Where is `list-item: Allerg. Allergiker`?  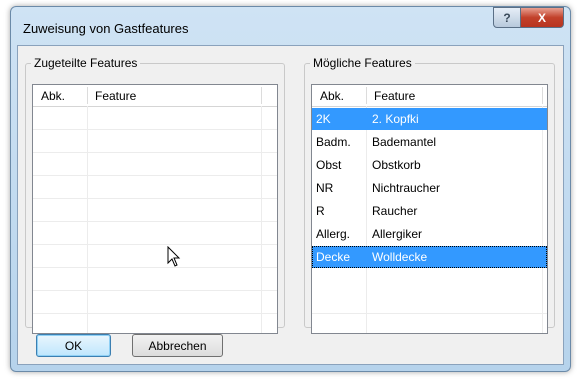
list-item: Allerg. Allergiker is located at coordinates (429, 234).